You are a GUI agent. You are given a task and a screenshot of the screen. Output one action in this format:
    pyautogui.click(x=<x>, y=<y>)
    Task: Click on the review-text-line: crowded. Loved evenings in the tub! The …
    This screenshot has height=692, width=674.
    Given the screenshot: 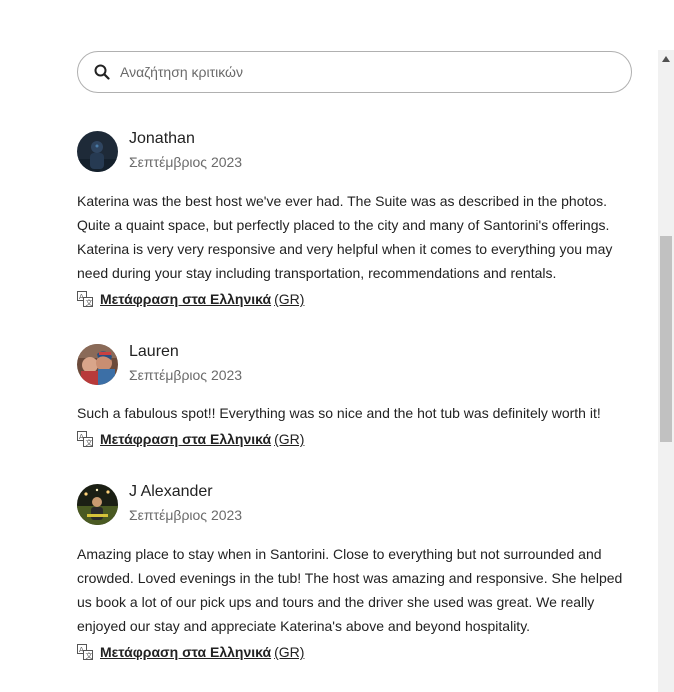 What is the action you would take?
    pyautogui.click(x=350, y=578)
    